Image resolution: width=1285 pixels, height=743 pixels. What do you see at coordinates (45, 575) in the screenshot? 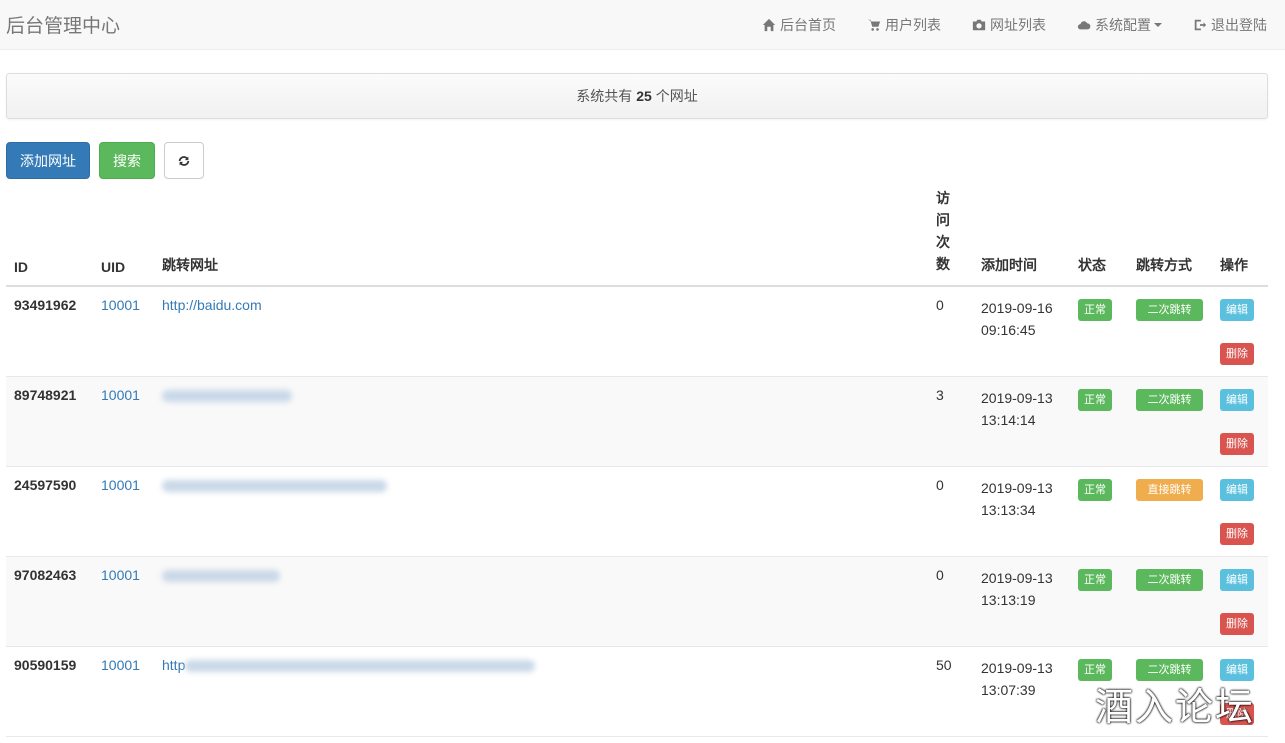
I see `row-id: 97082463` at bounding box center [45, 575].